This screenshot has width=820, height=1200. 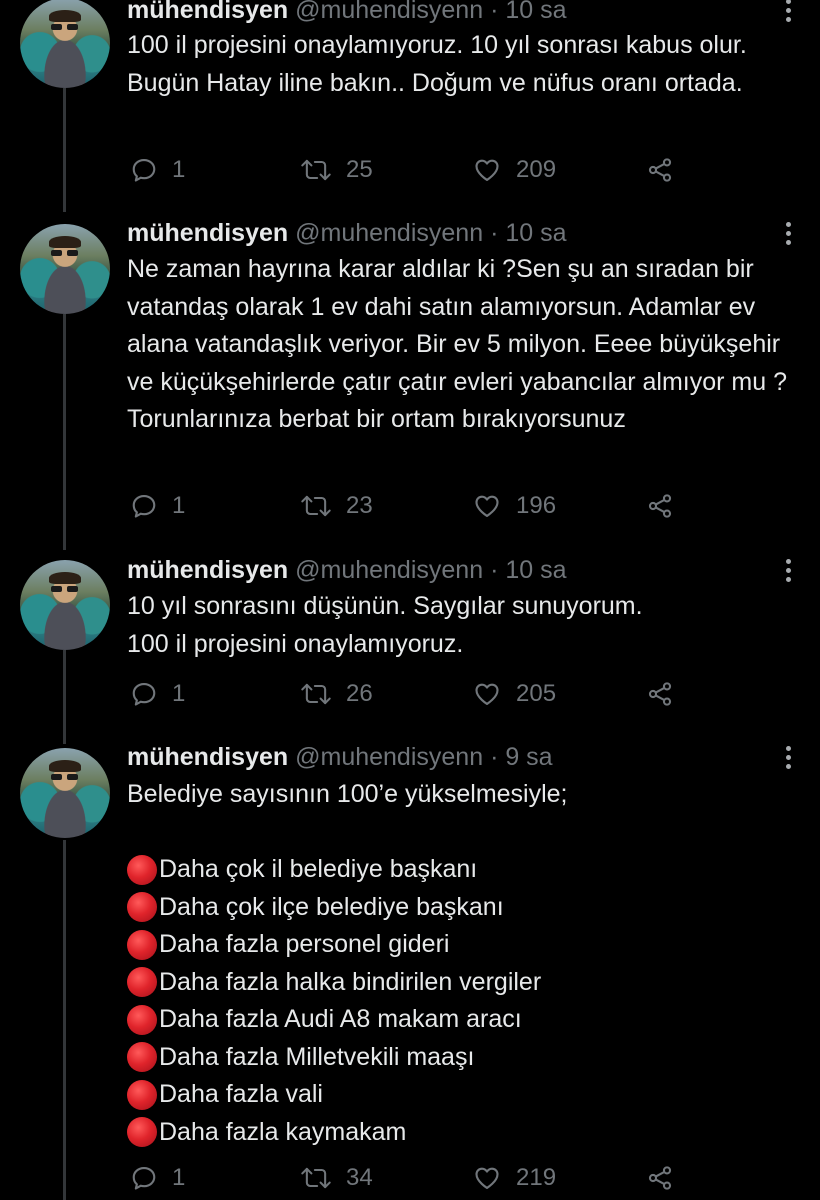 I want to click on tweet-actions: 1 34 219, so click(x=410, y=1178).